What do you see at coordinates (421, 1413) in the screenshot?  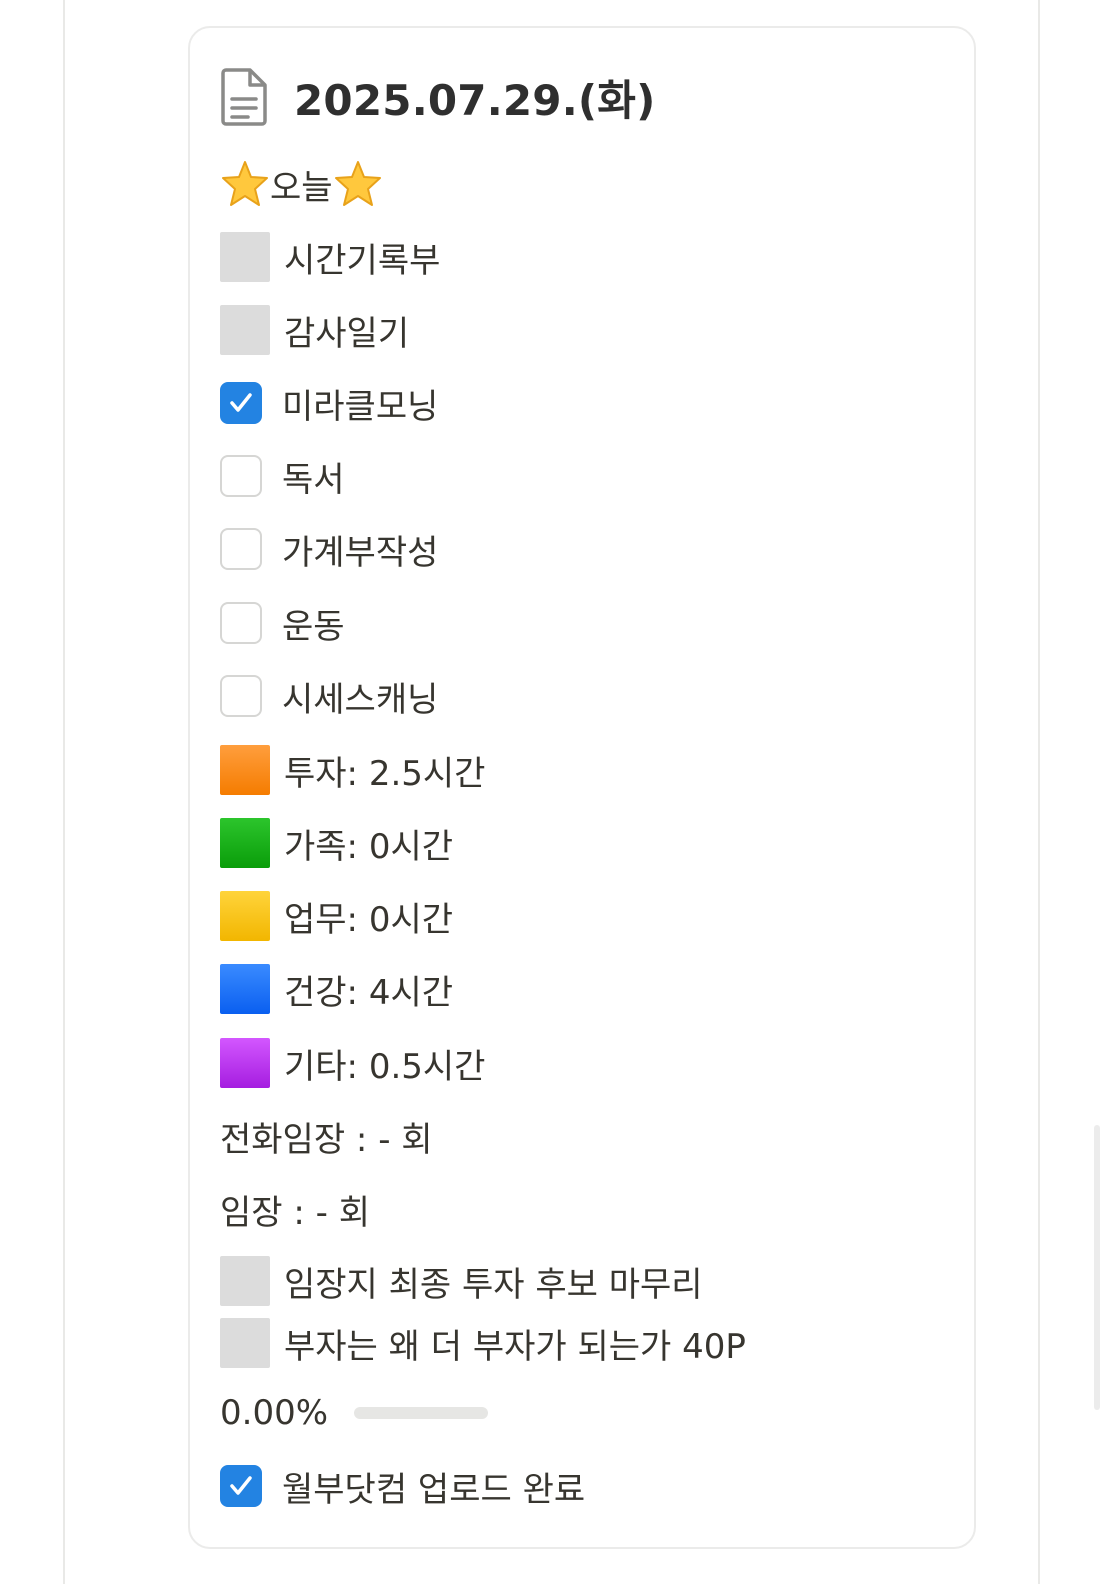 I see `progress-bar` at bounding box center [421, 1413].